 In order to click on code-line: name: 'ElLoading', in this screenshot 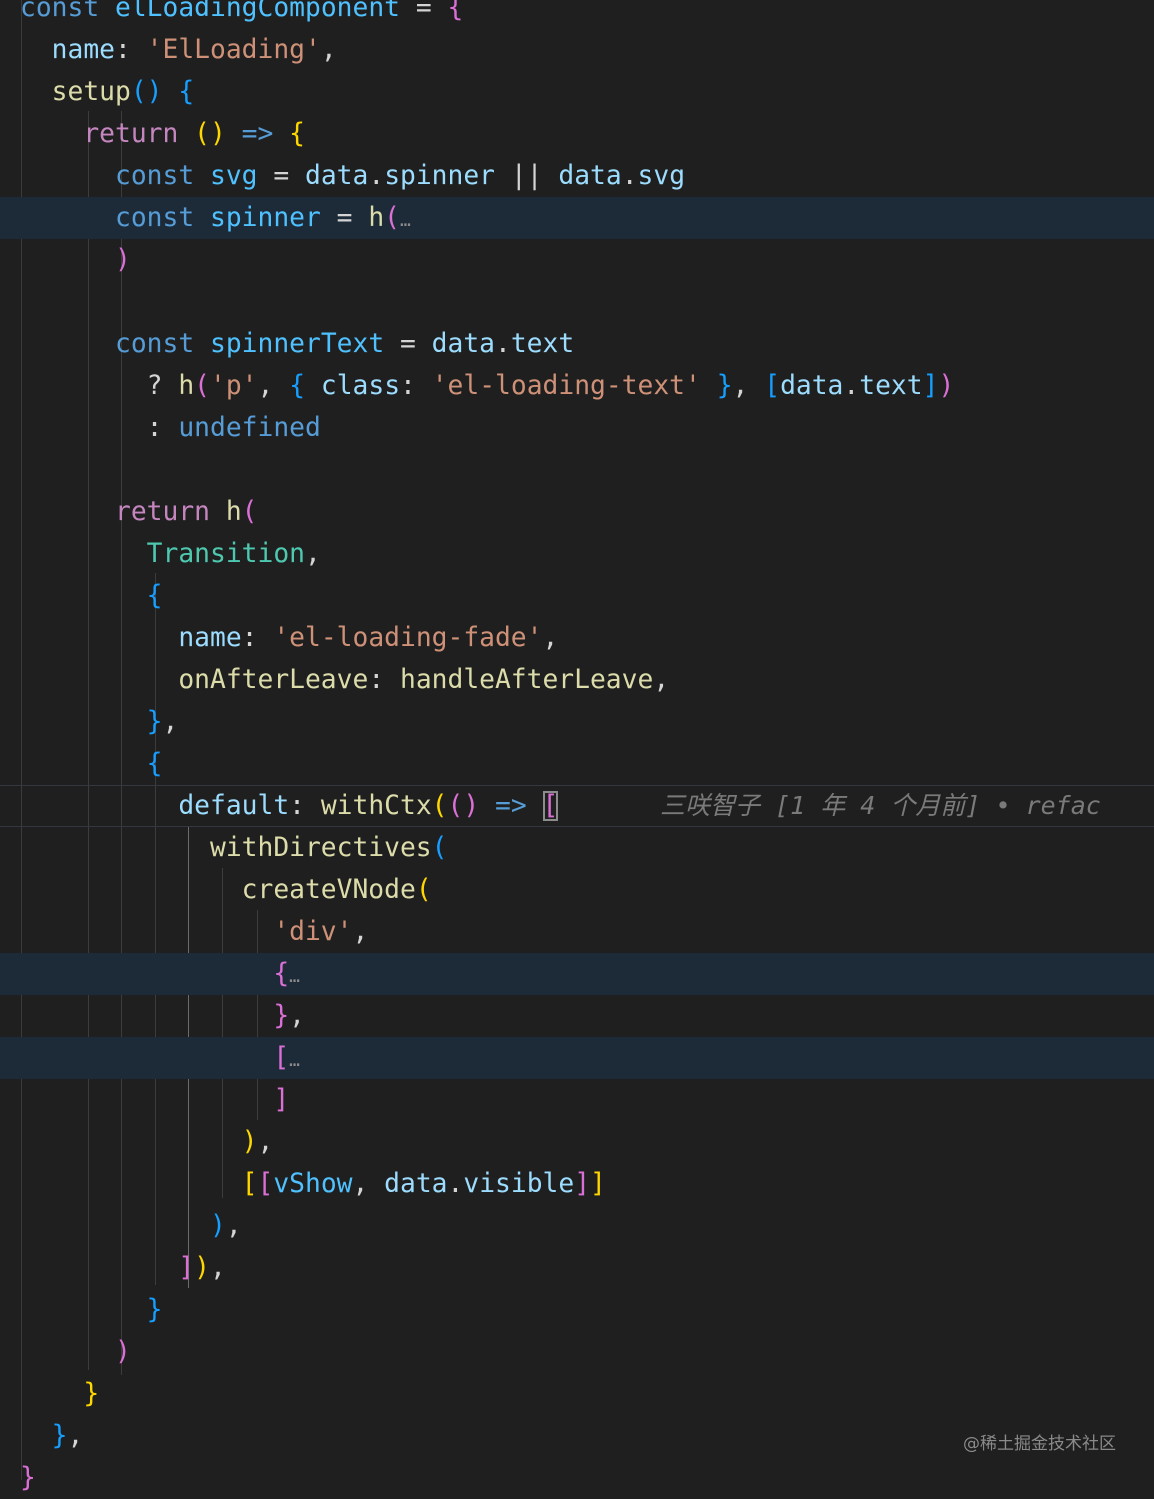, I will do `click(577, 50)`.